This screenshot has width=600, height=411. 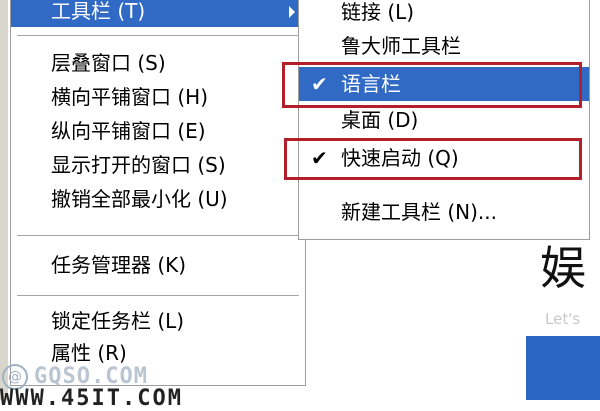 What do you see at coordinates (432, 85) in the screenshot?
I see `annotation-box-language-bar` at bounding box center [432, 85].